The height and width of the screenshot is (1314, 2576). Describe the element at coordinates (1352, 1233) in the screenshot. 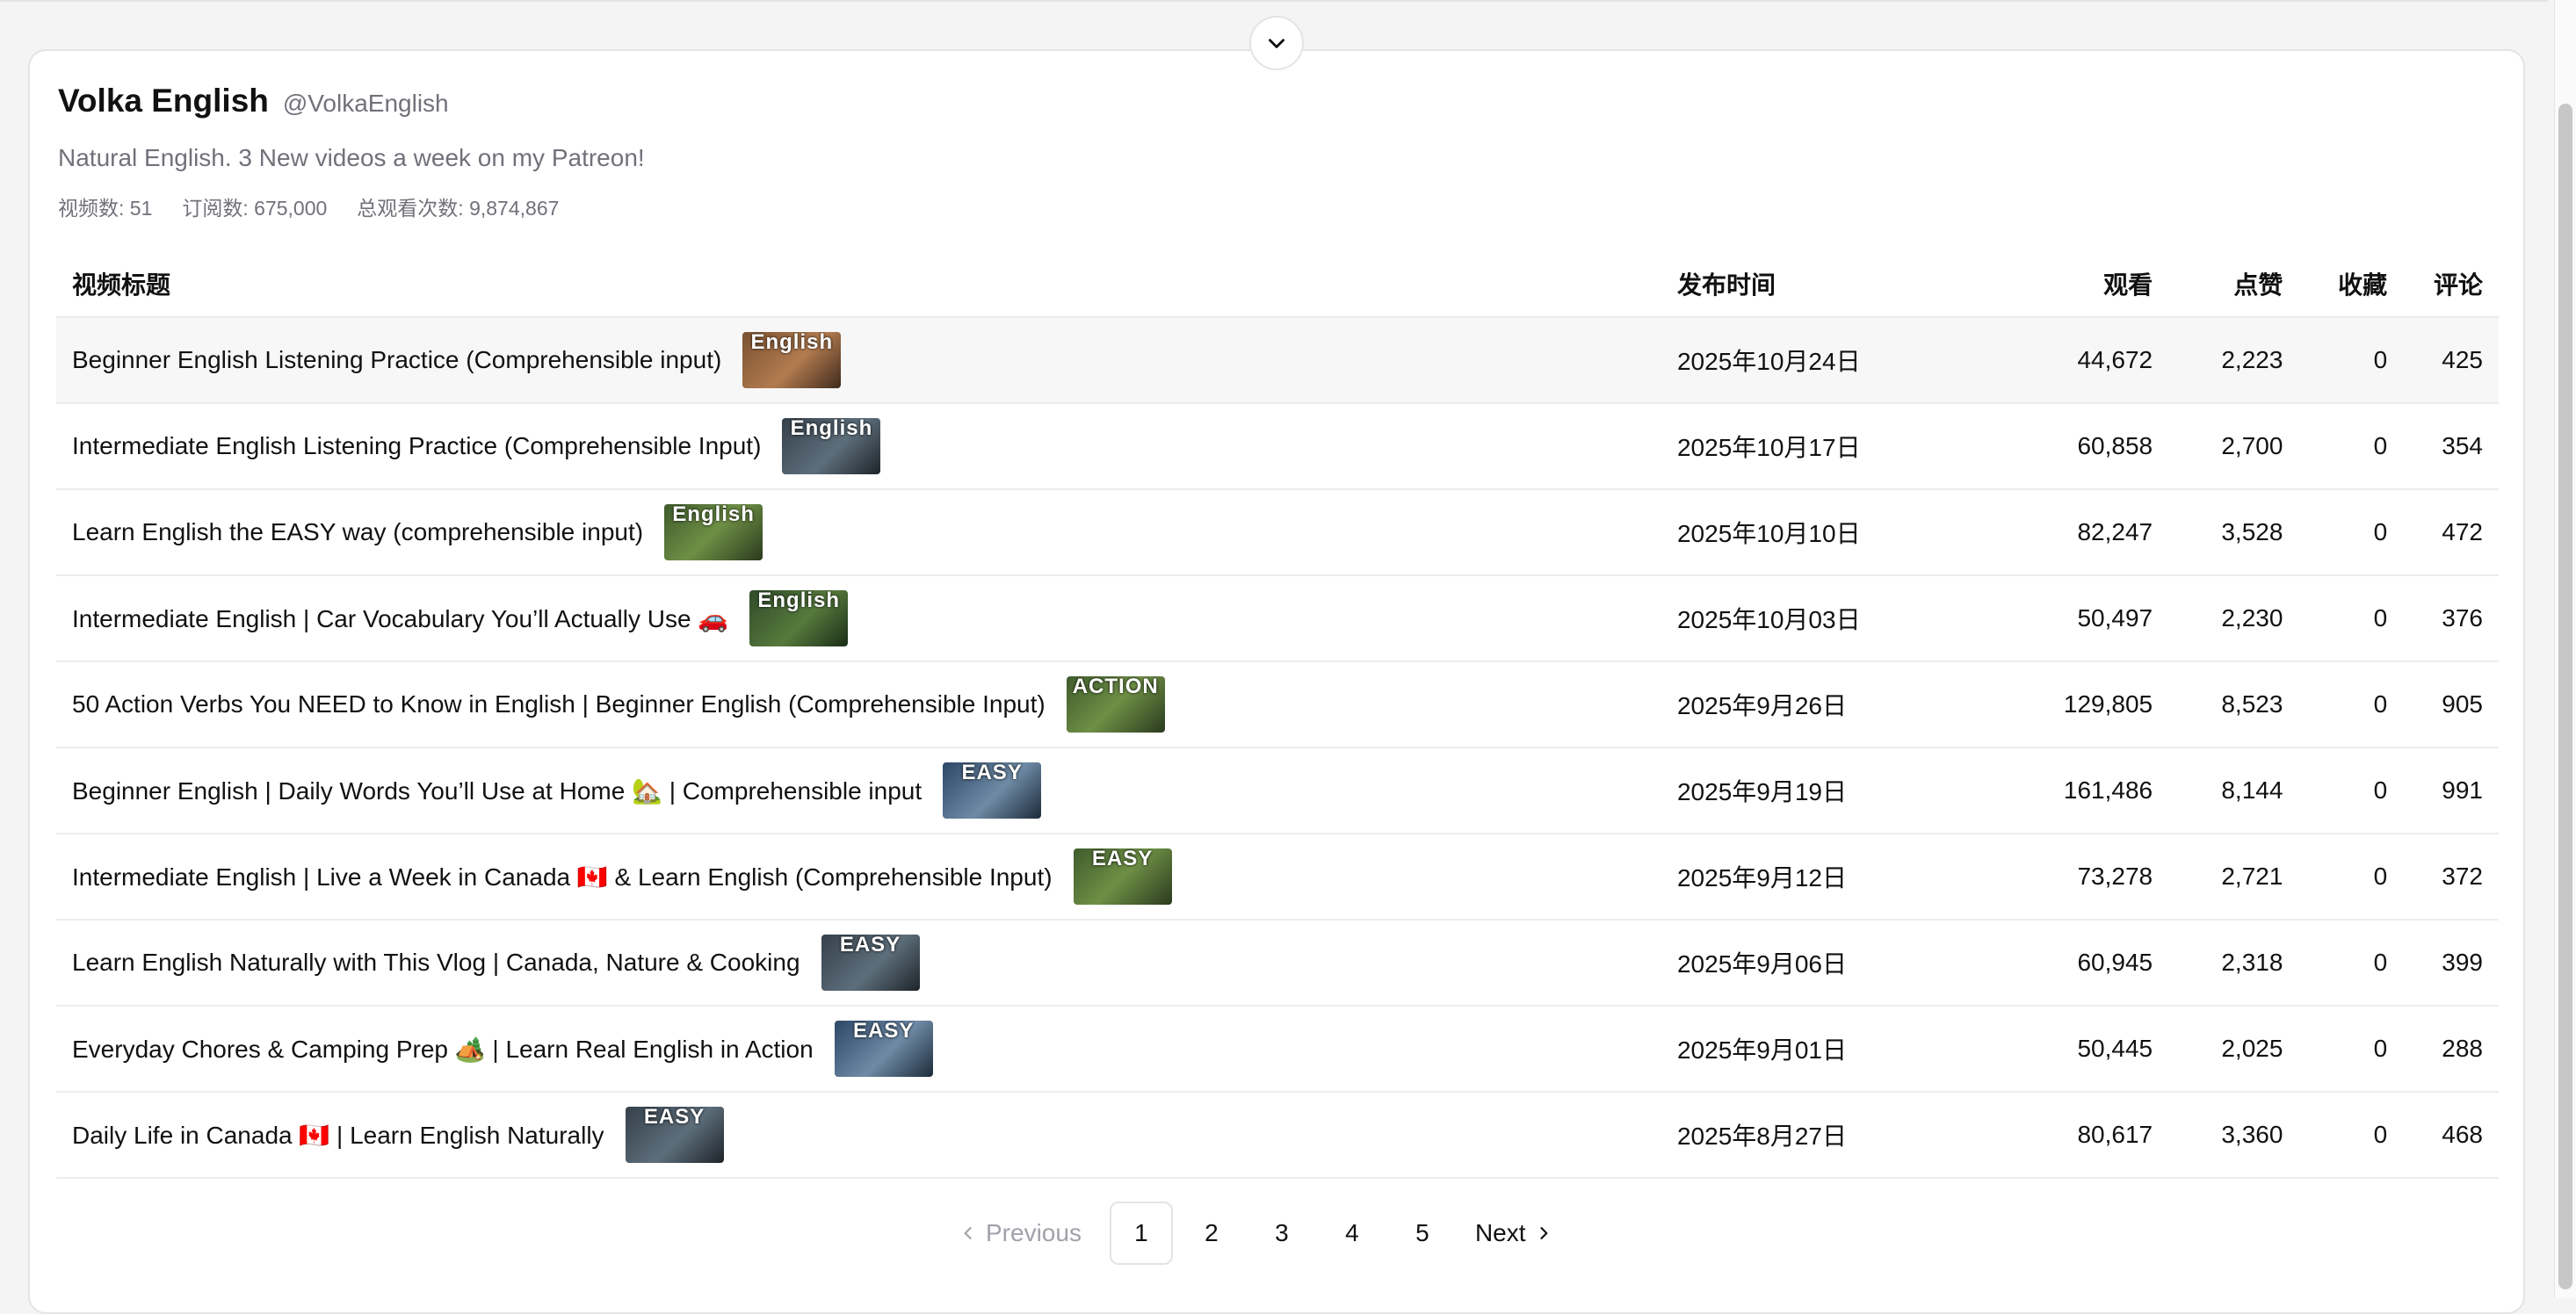

I see `page-4-button: 4` at that location.